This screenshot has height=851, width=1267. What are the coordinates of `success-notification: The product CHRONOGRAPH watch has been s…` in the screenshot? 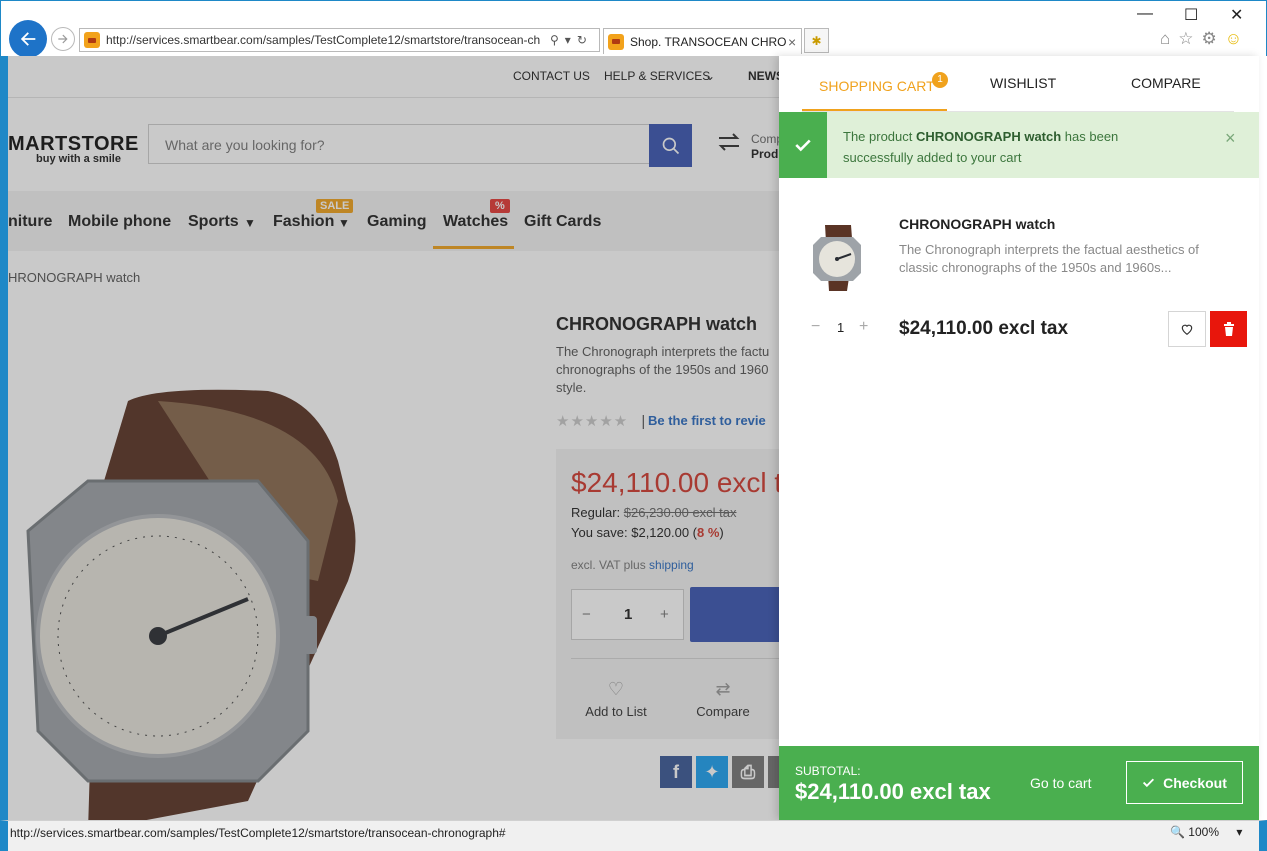 It's located at (1019, 145).